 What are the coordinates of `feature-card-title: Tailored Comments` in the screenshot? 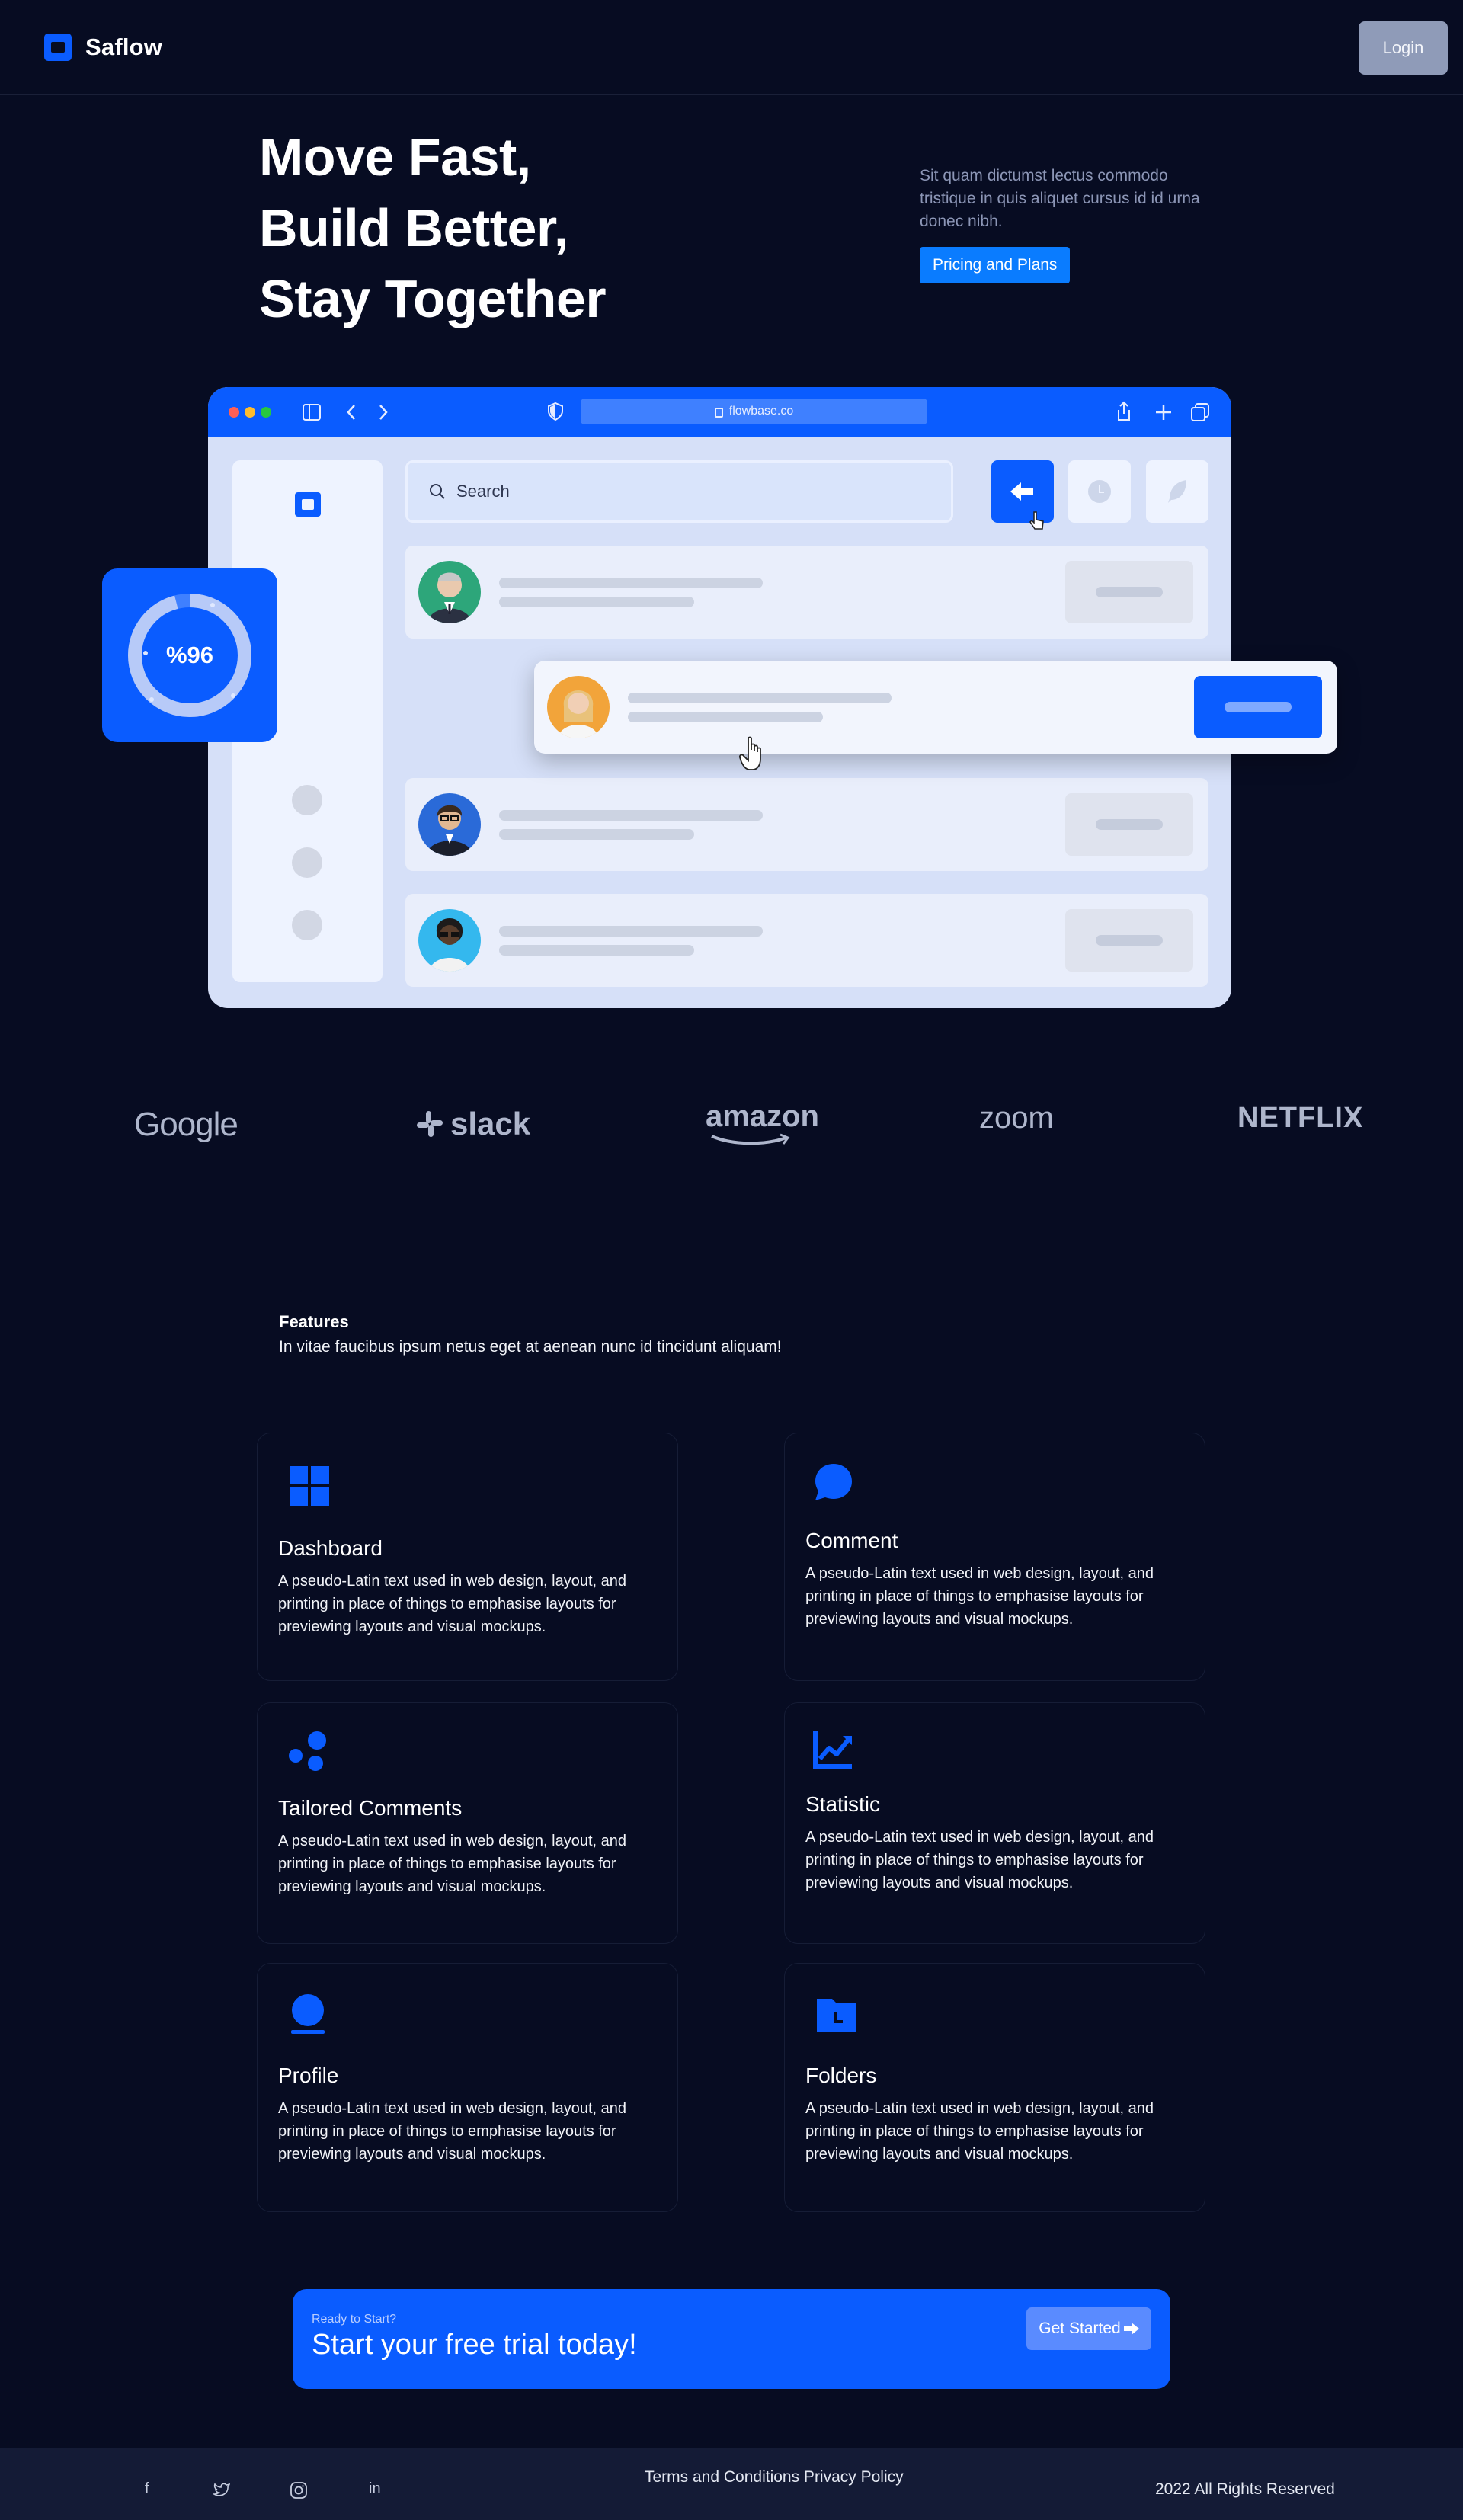 It's located at (370, 1808).